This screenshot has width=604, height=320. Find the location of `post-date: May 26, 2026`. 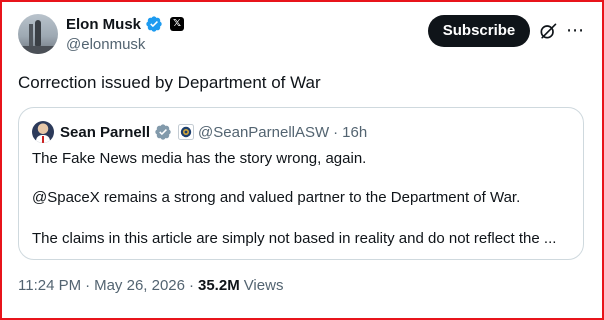

post-date: May 26, 2026 is located at coordinates (139, 285).